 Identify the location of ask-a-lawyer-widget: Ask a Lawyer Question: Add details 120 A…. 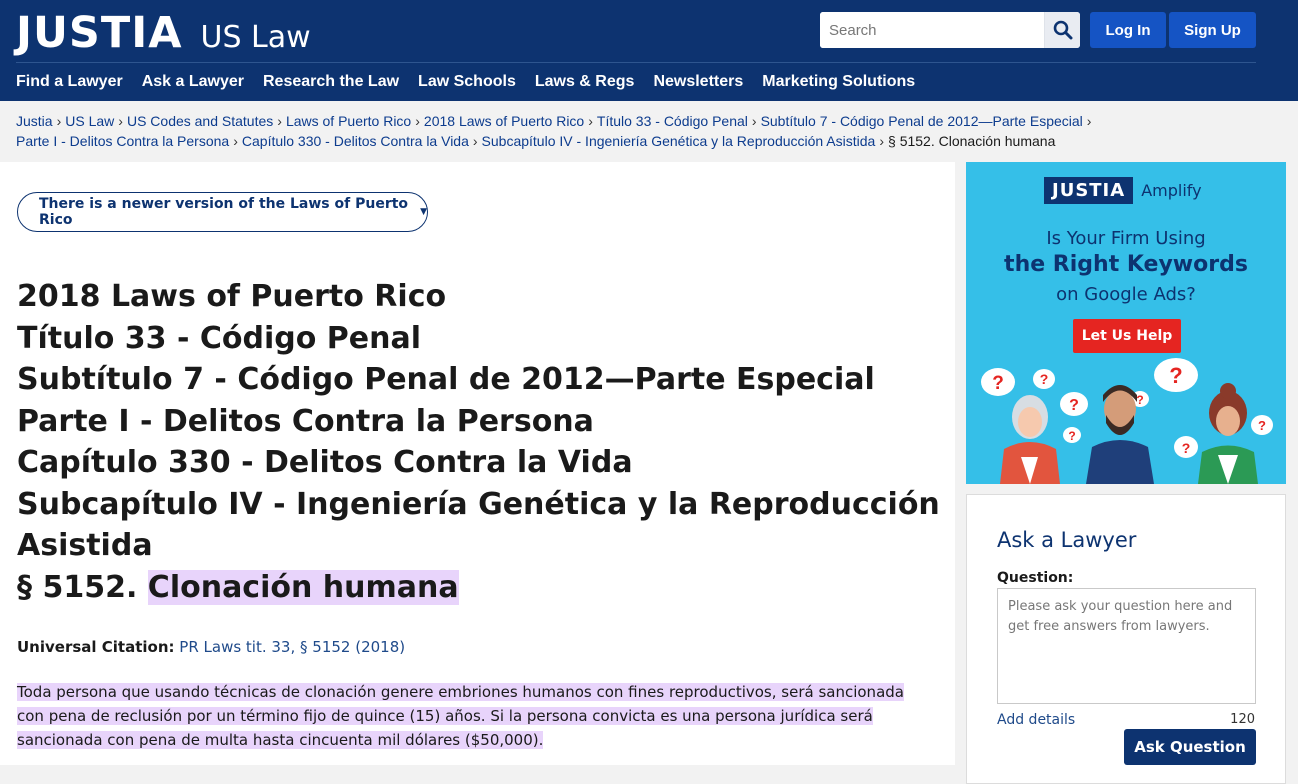
(1126, 639).